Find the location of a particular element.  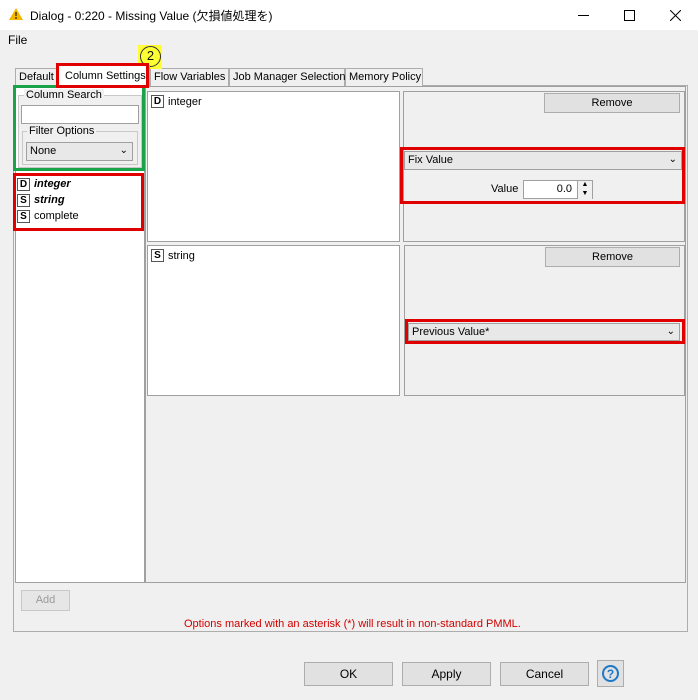

help-button: ? is located at coordinates (610, 673).